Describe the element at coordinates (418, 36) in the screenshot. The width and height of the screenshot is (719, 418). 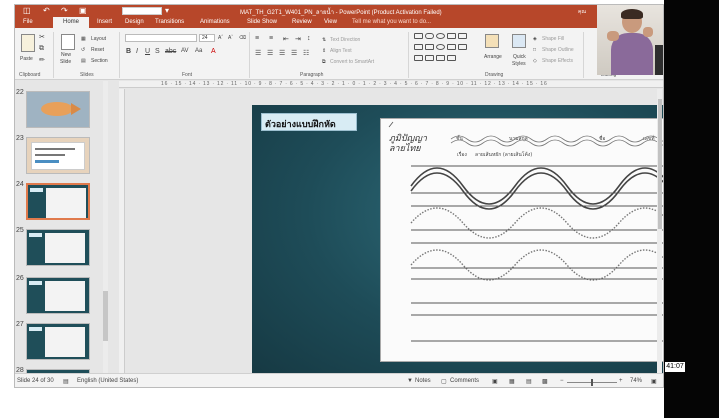
I see `rectangle-shape-icon` at that location.